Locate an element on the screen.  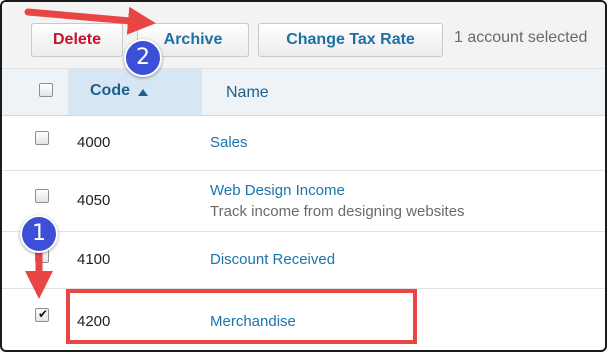
step-2-badge: 2 is located at coordinates (143, 58).